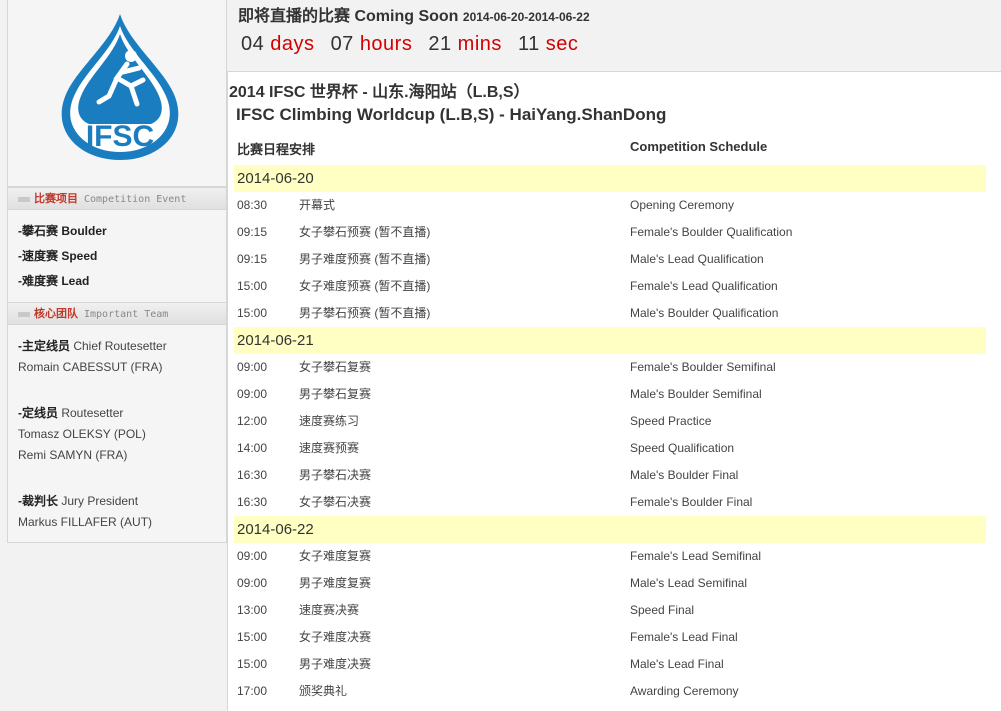 Image resolution: width=1001 pixels, height=711 pixels. Describe the element at coordinates (292, 44) in the screenshot. I see `countdown-days-label: days` at that location.